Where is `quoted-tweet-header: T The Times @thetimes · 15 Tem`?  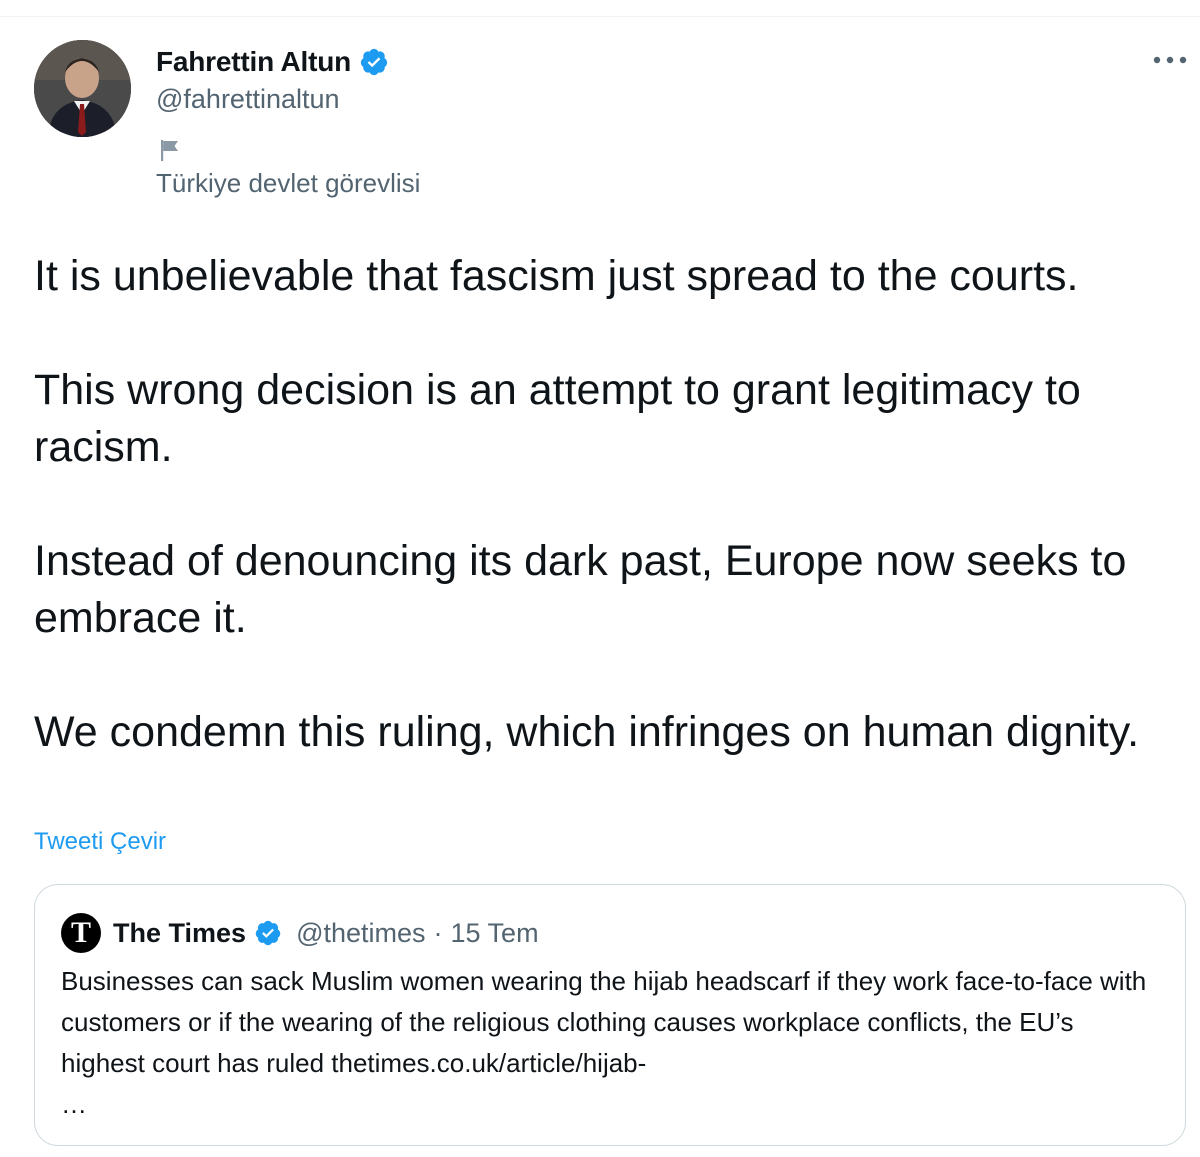
quoted-tweet-header: T The Times @thetimes · 15 Tem is located at coordinates (300, 933).